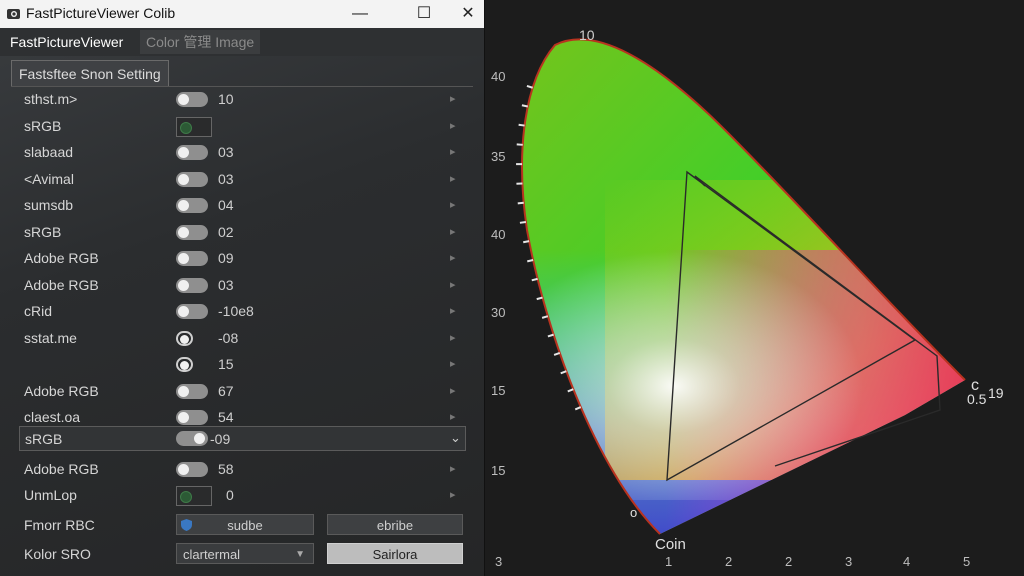 Image resolution: width=1024 pixels, height=576 pixels. Describe the element at coordinates (242, 312) in the screenshot. I see `settings-row: cRid -10e8 ▸` at that location.